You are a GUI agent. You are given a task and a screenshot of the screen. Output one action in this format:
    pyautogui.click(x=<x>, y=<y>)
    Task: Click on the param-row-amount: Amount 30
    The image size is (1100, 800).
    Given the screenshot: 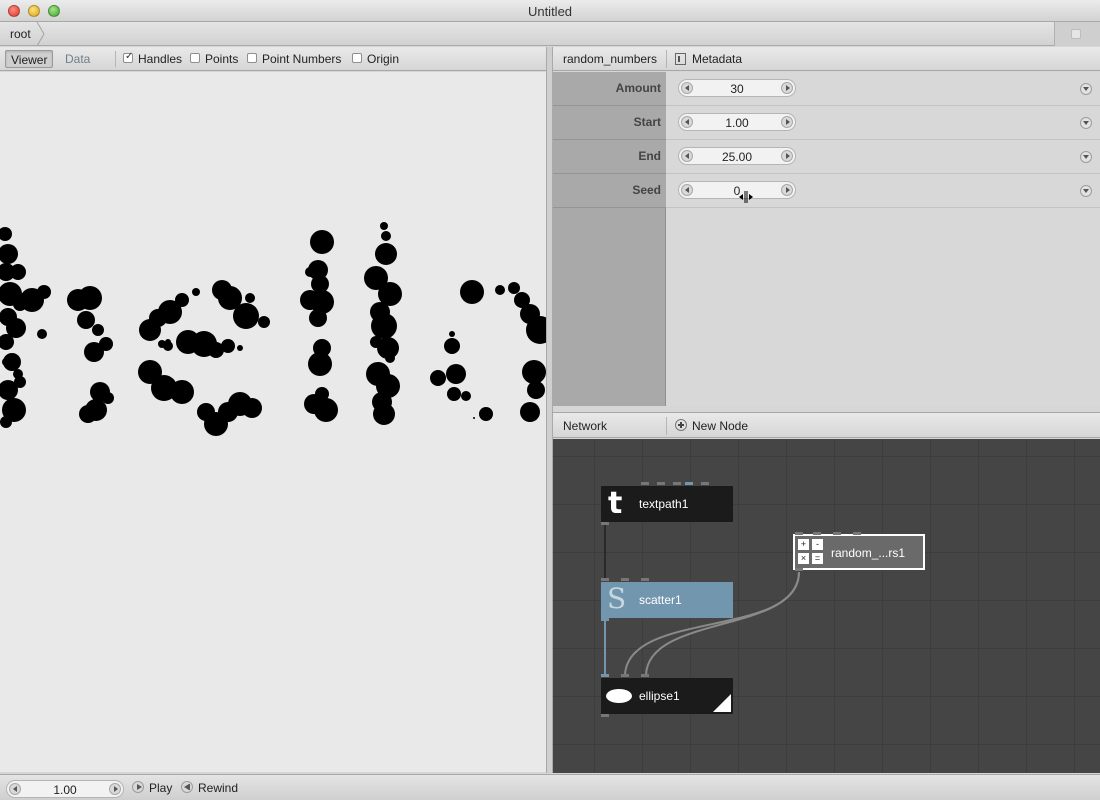 What is the action you would take?
    pyautogui.click(x=826, y=89)
    